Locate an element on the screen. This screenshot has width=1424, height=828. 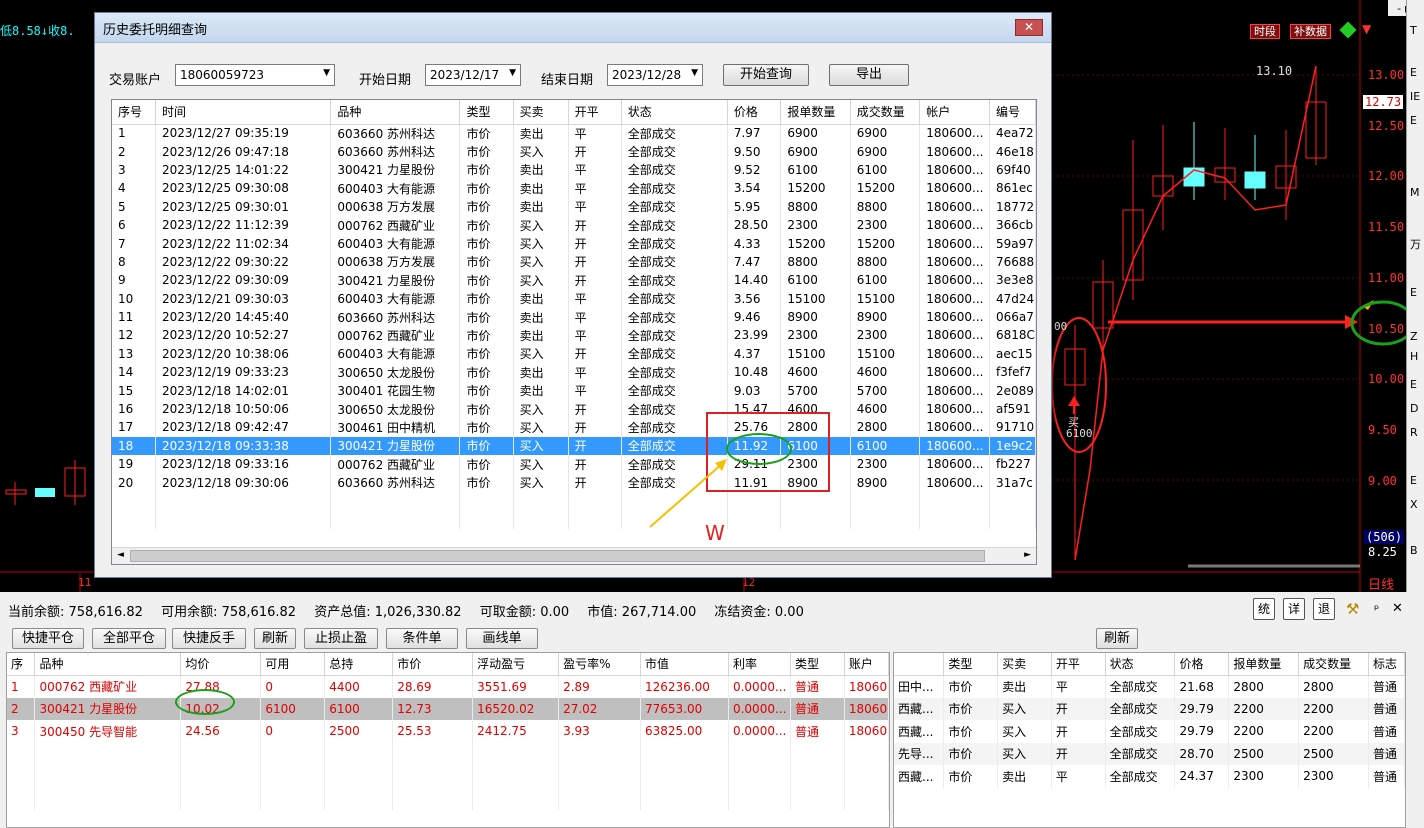
table-cell: 2023/12/22 11:12:39 is located at coordinates (243, 225).